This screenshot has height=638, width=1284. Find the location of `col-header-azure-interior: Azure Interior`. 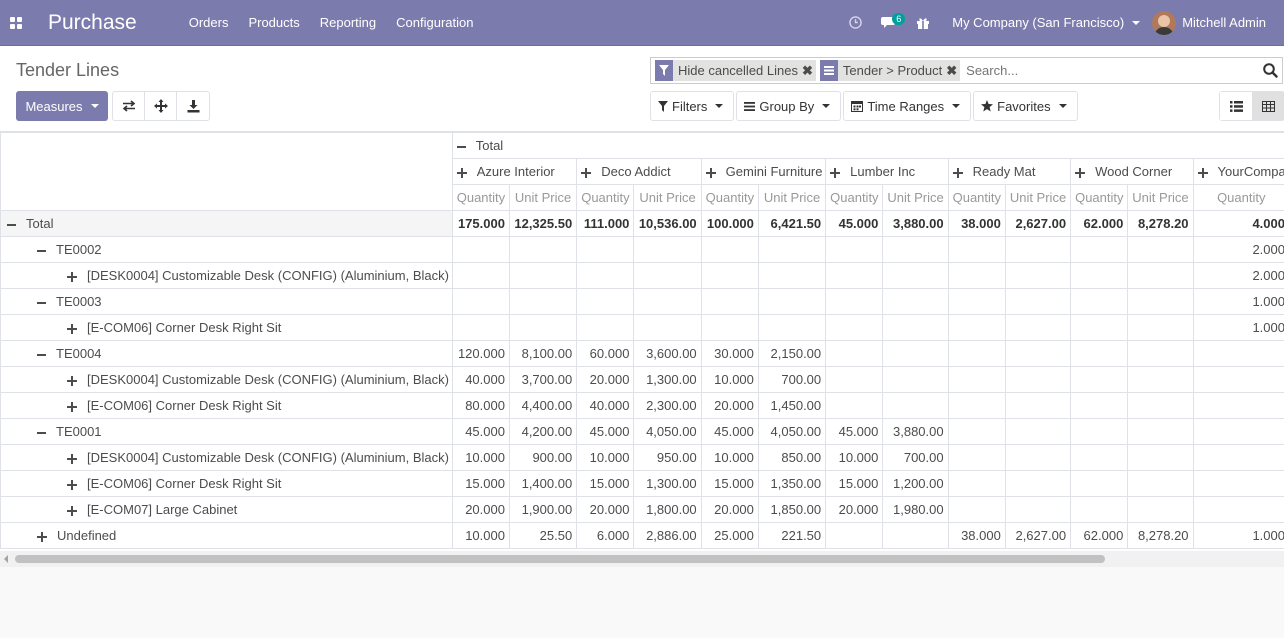

col-header-azure-interior: Azure Interior is located at coordinates (514, 171).